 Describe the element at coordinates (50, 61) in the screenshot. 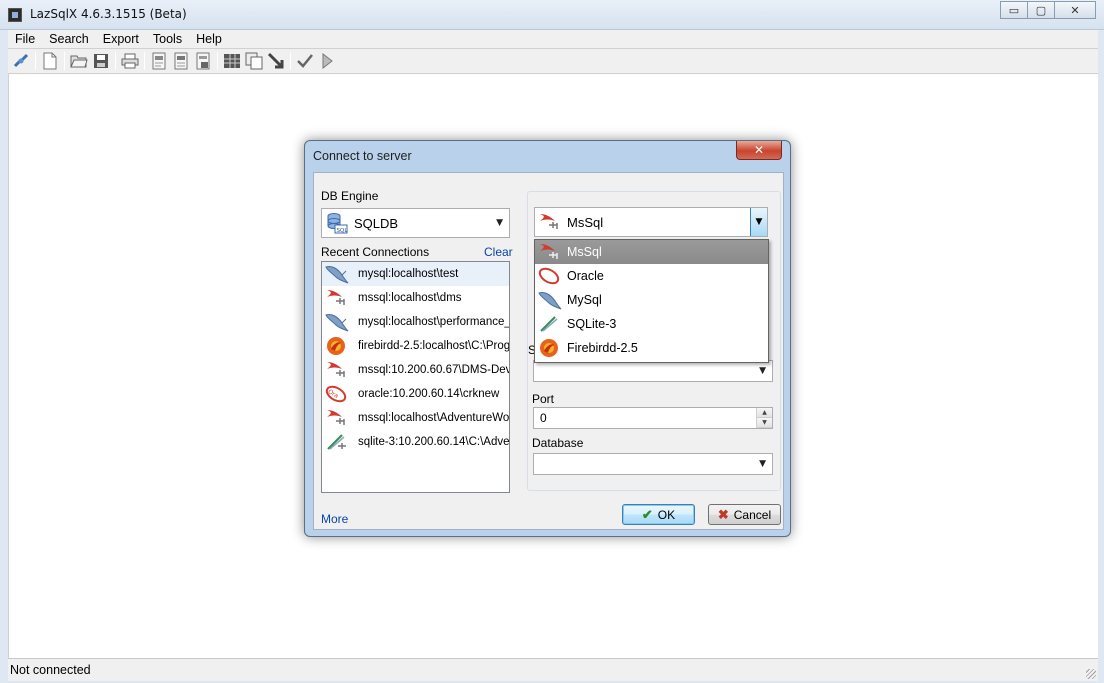

I see `new-file-icon` at that location.